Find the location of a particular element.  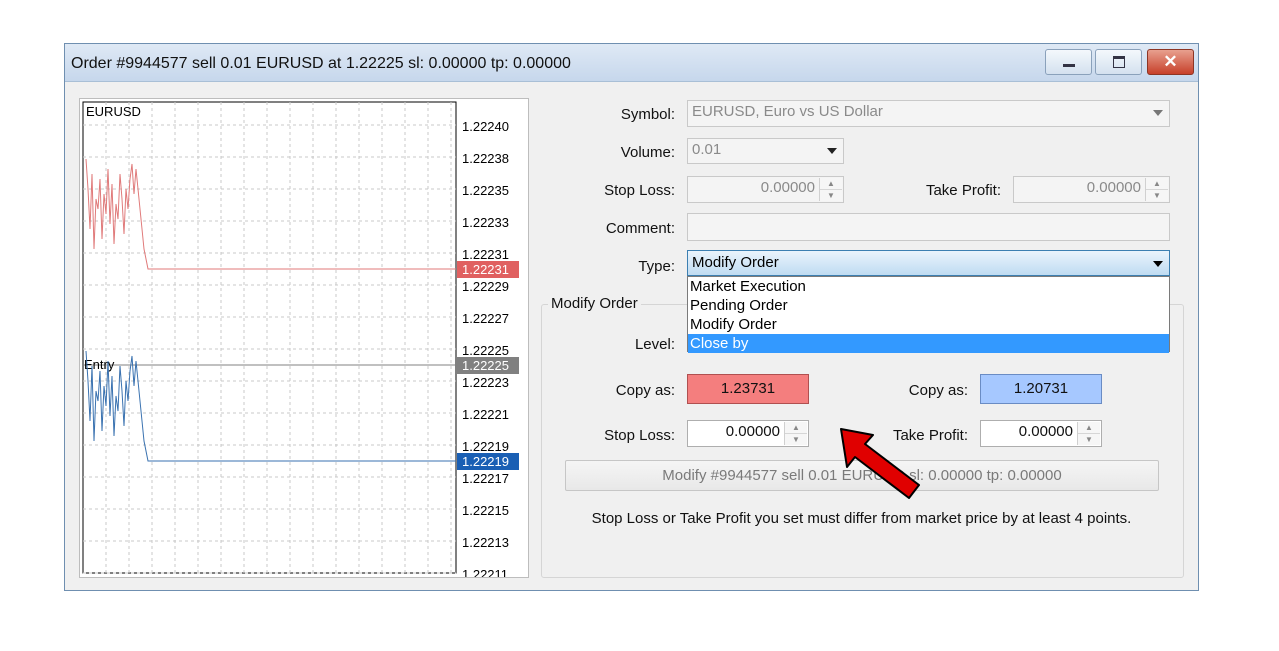

maximize-button is located at coordinates (1118, 62).